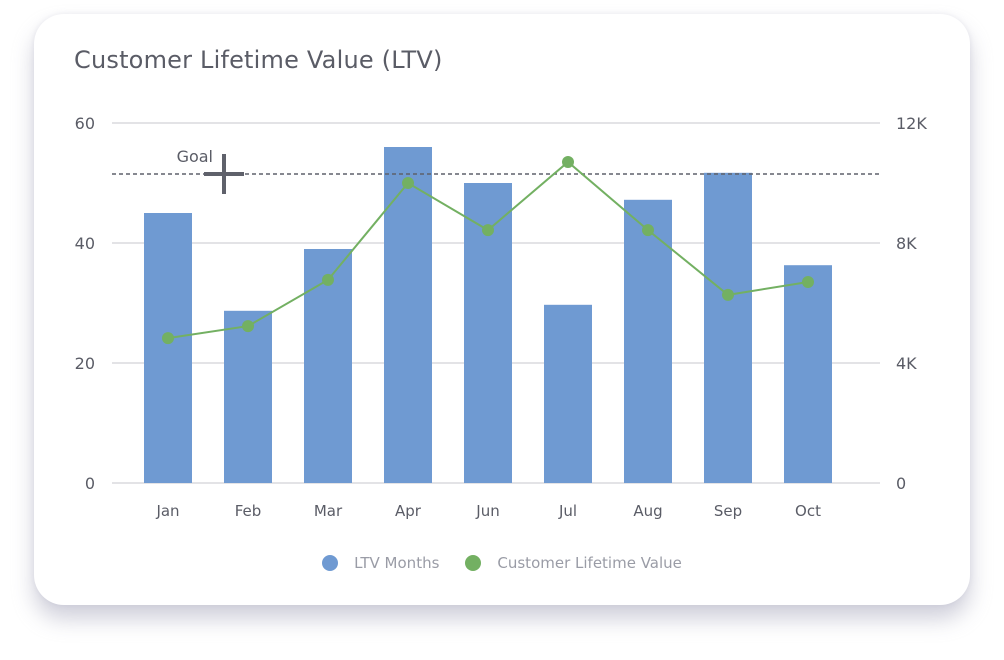 This screenshot has width=1004, height=660. Describe the element at coordinates (589, 563) in the screenshot. I see `legend-label: Customer Lifetime Value` at that location.